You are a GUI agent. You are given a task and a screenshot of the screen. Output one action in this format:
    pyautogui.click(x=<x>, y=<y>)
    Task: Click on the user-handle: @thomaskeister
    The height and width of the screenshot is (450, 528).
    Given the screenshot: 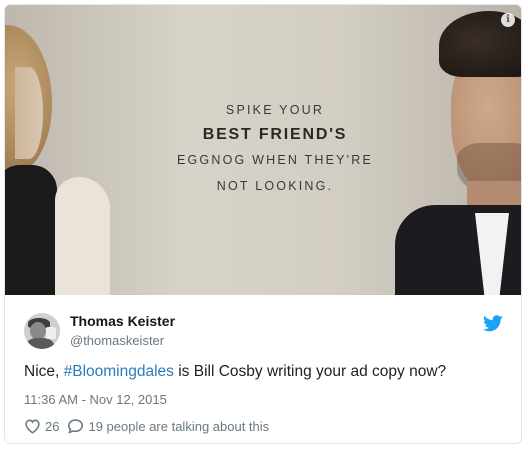 What is the action you would take?
    pyautogui.click(x=117, y=340)
    